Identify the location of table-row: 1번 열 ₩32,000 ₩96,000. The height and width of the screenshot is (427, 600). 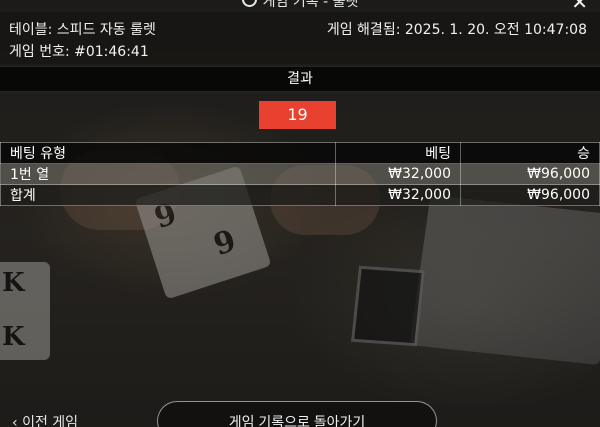
(300, 174).